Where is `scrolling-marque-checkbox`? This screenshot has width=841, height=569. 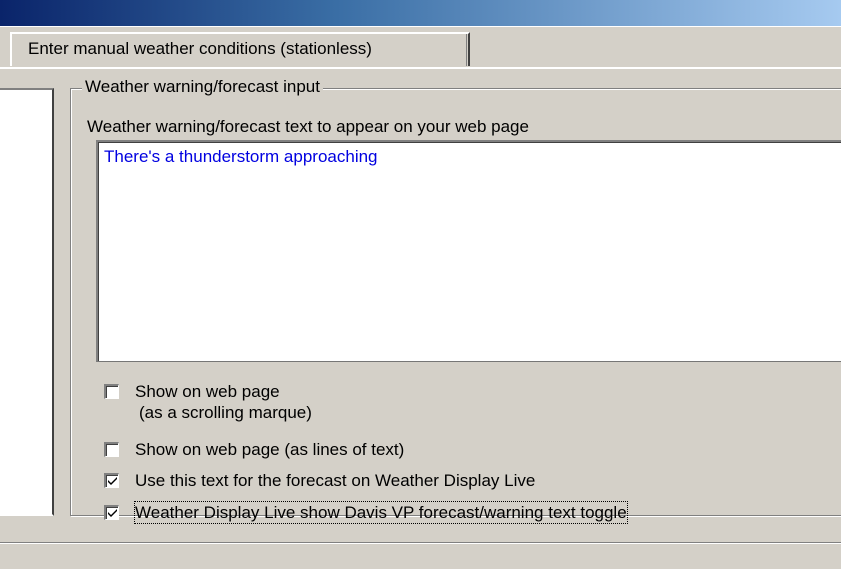
scrolling-marque-checkbox is located at coordinates (111, 391).